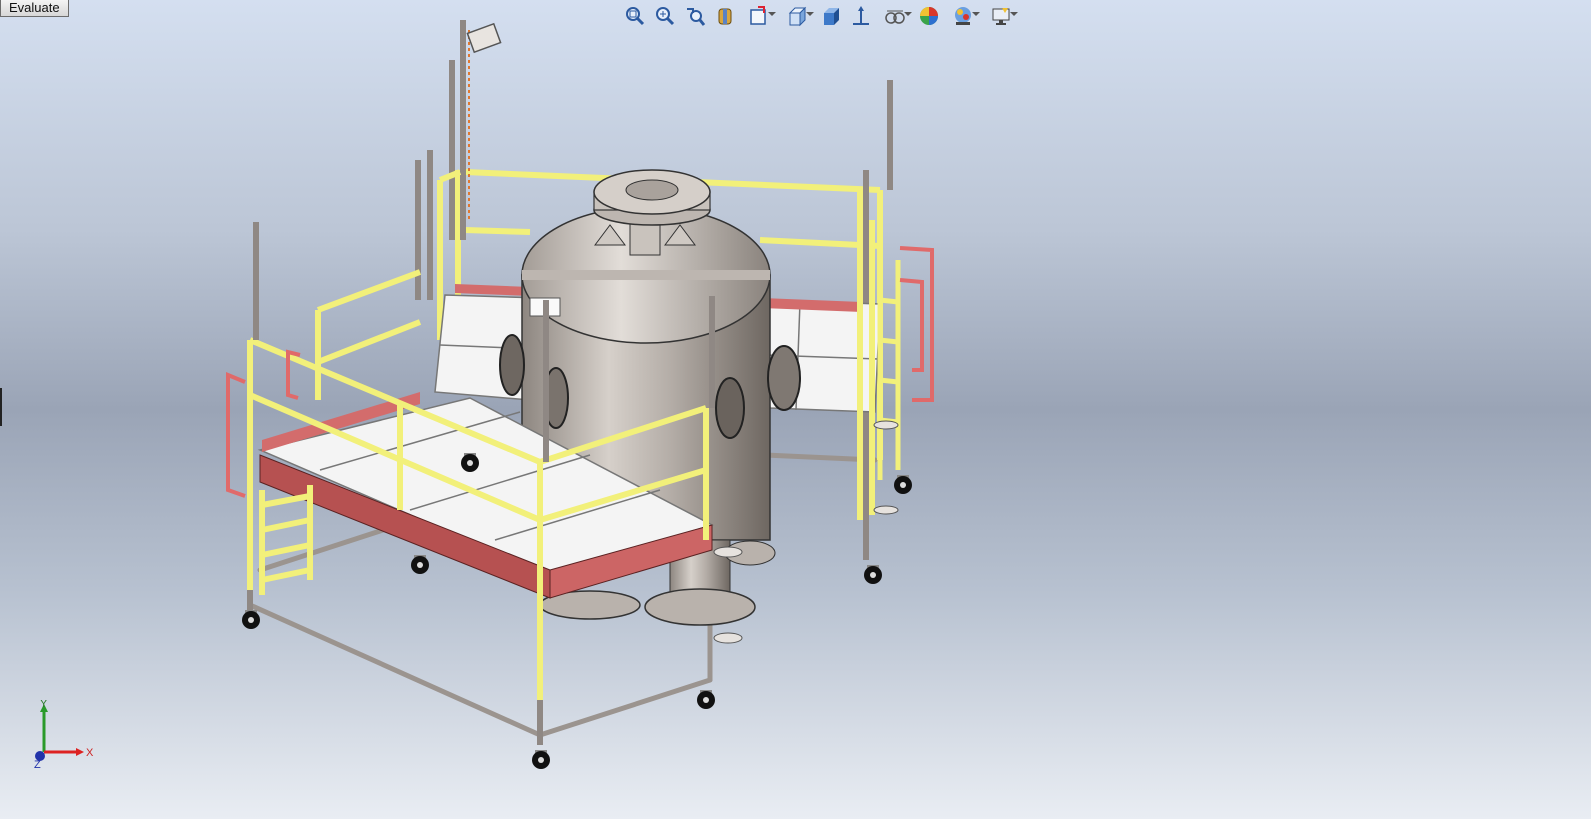 The width and height of the screenshot is (1591, 819). I want to click on dynamic-annotation-views-icon, so click(758, 15).